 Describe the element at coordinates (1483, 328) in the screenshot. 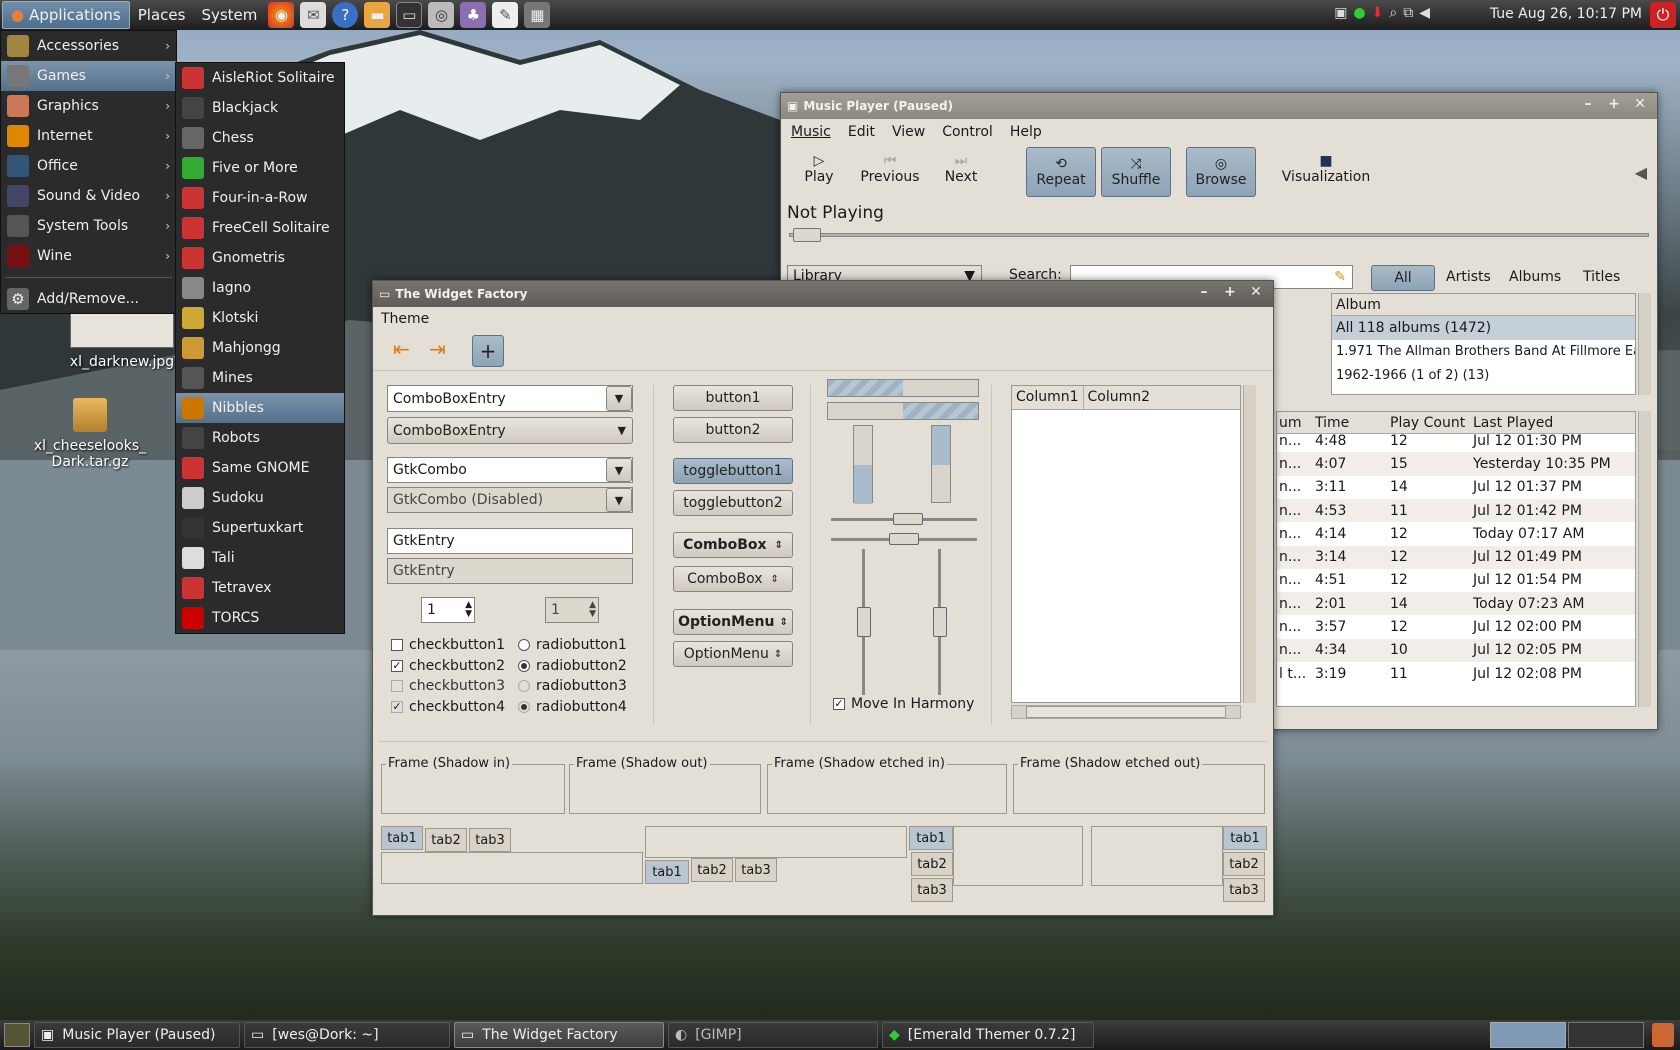

I see `album-row-selected: All 118 albums (1472)` at that location.